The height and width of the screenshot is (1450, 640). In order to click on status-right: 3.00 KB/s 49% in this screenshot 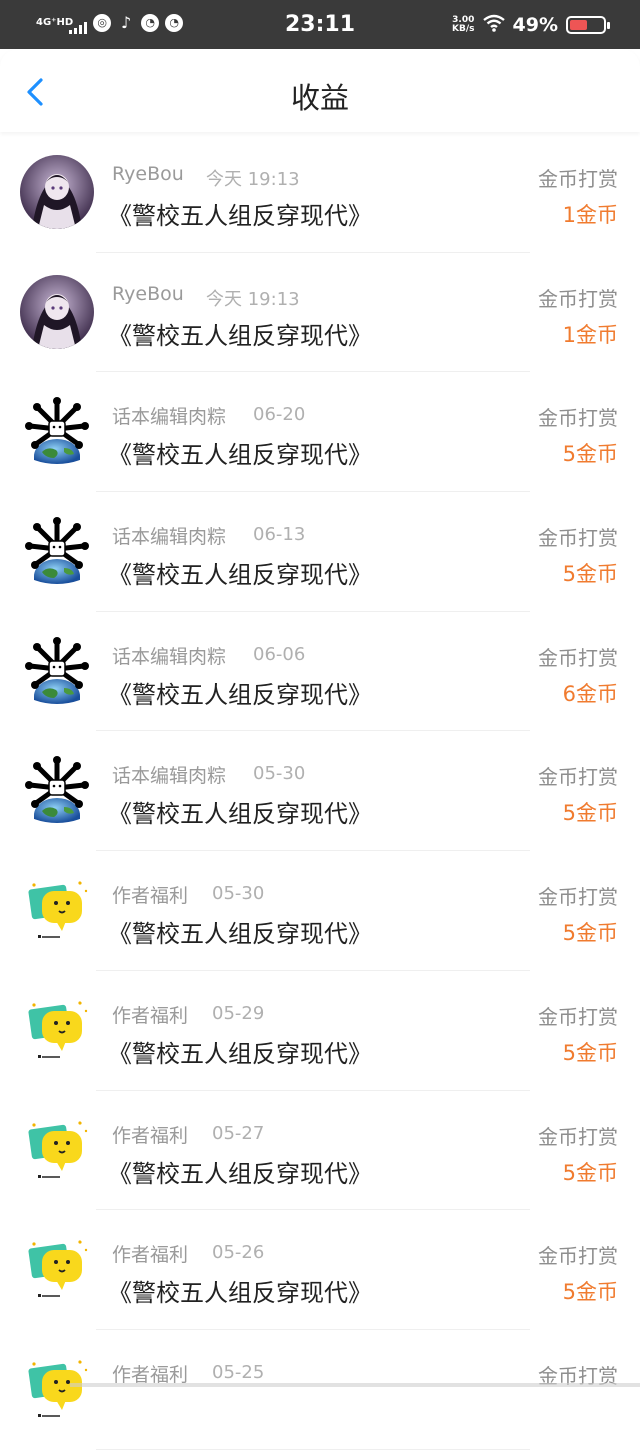, I will do `click(531, 25)`.